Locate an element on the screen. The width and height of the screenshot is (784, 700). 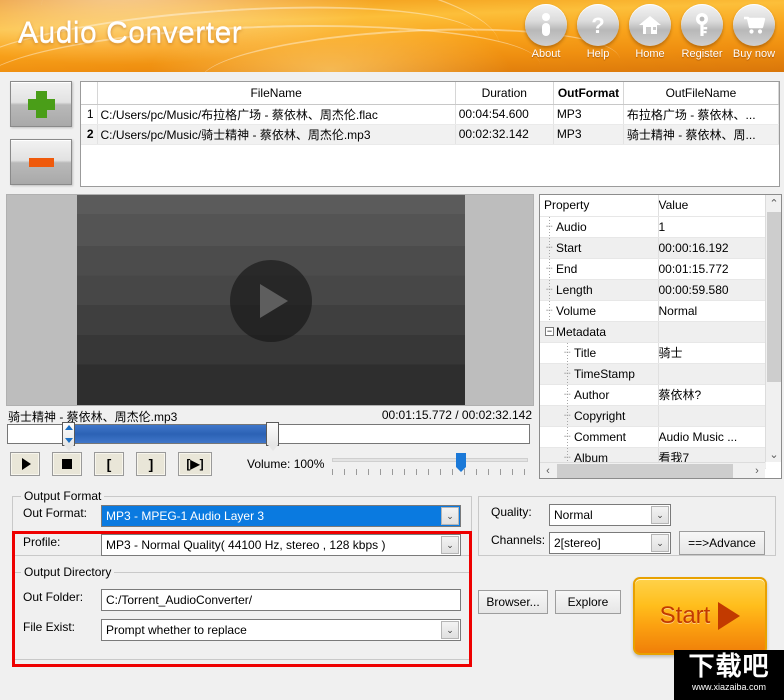
buy-now-button: Buy now is located at coordinates (754, 32).